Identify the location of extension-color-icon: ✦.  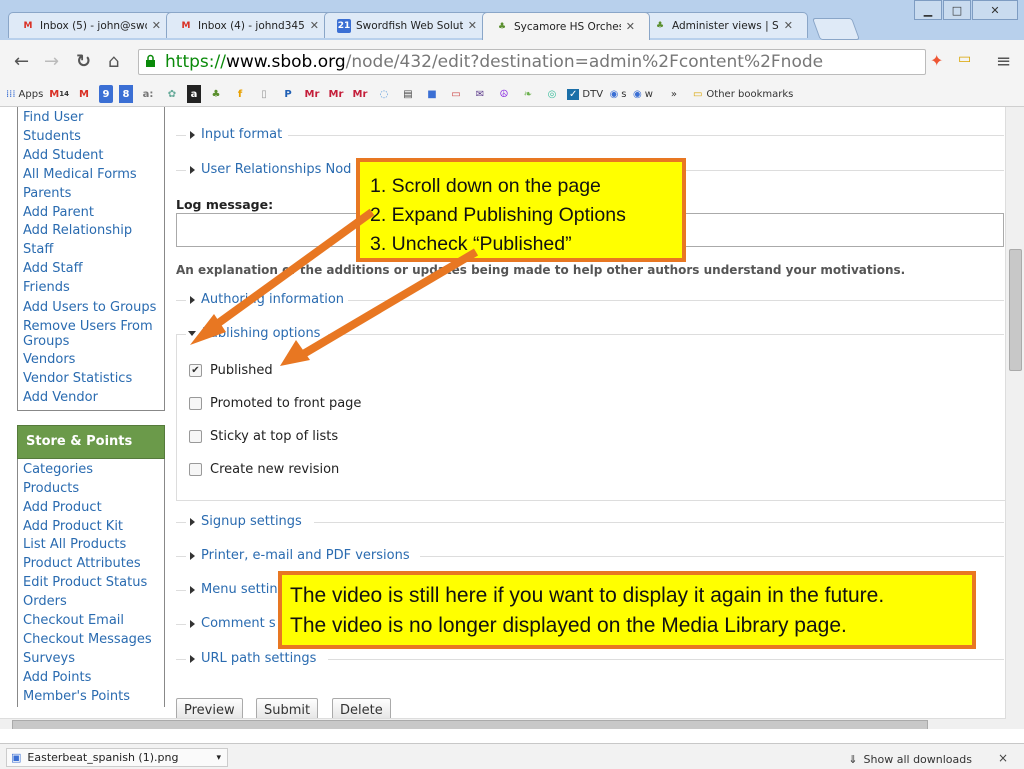
(936, 60).